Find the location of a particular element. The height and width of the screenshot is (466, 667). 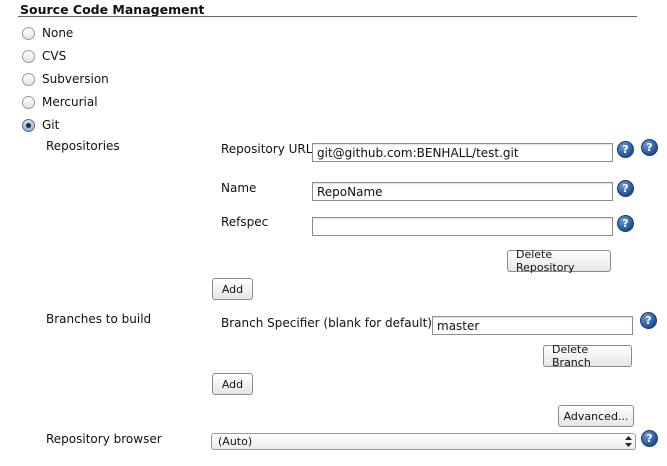

radio-subversion-icon is located at coordinates (28, 79).